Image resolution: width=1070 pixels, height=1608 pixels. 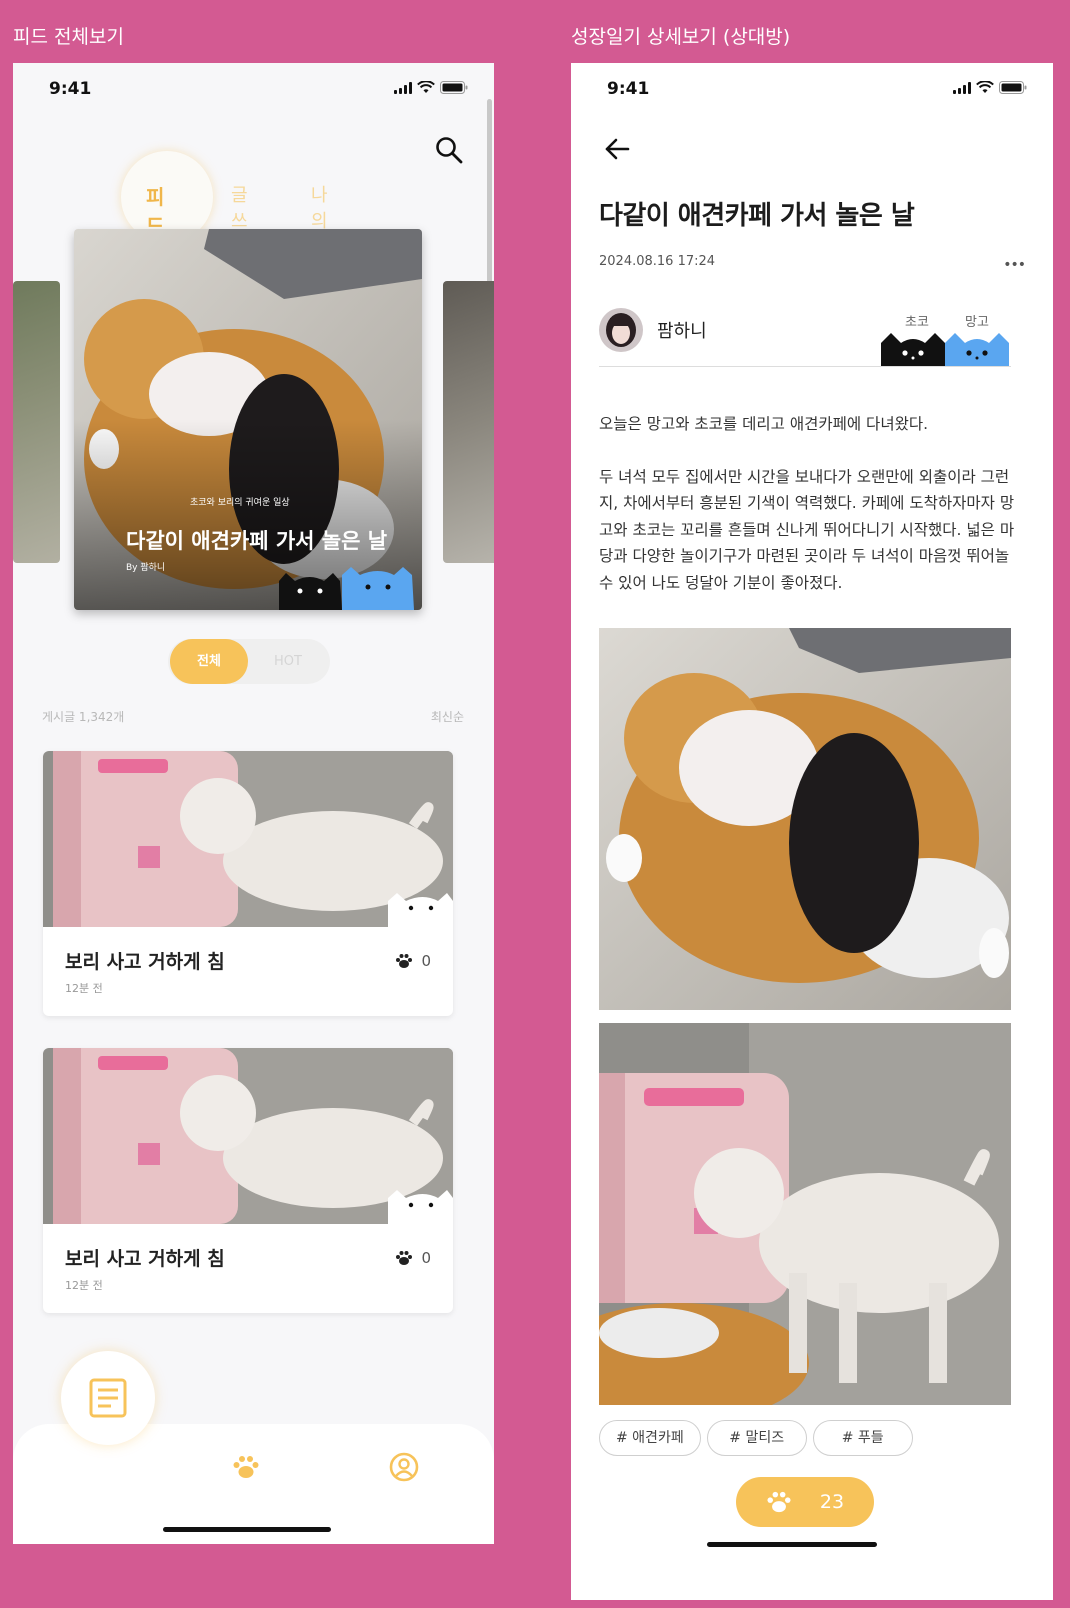 I want to click on tag-chip: # 애견카페, so click(x=650, y=1438).